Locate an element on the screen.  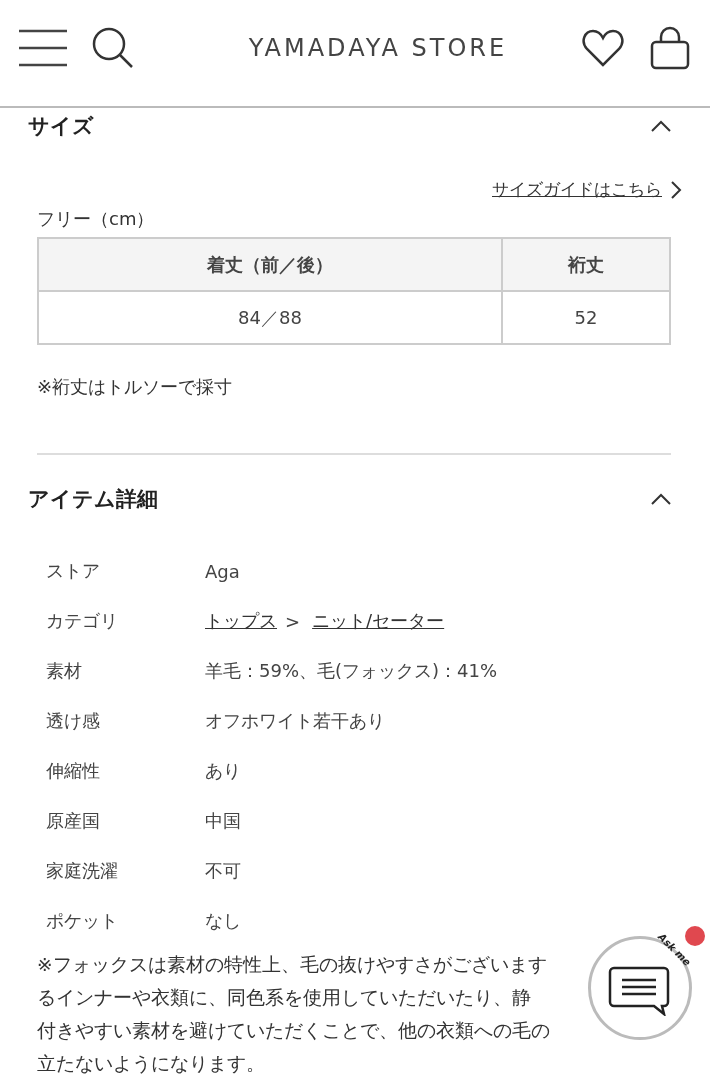
category-link: ニット/セーター is located at coordinates (378, 621).